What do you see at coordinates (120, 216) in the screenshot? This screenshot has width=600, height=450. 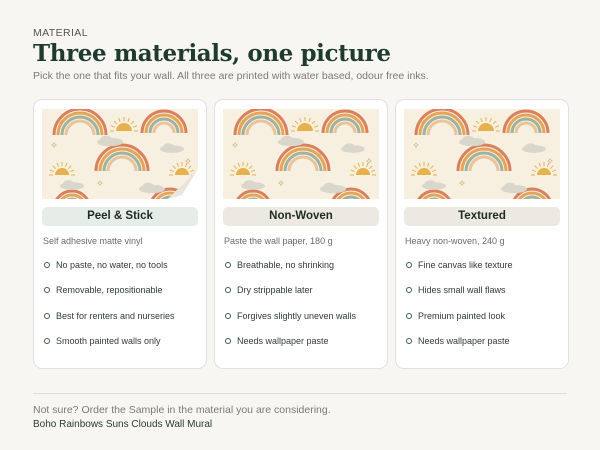 I see `material-name-label: Peel & Stick` at bounding box center [120, 216].